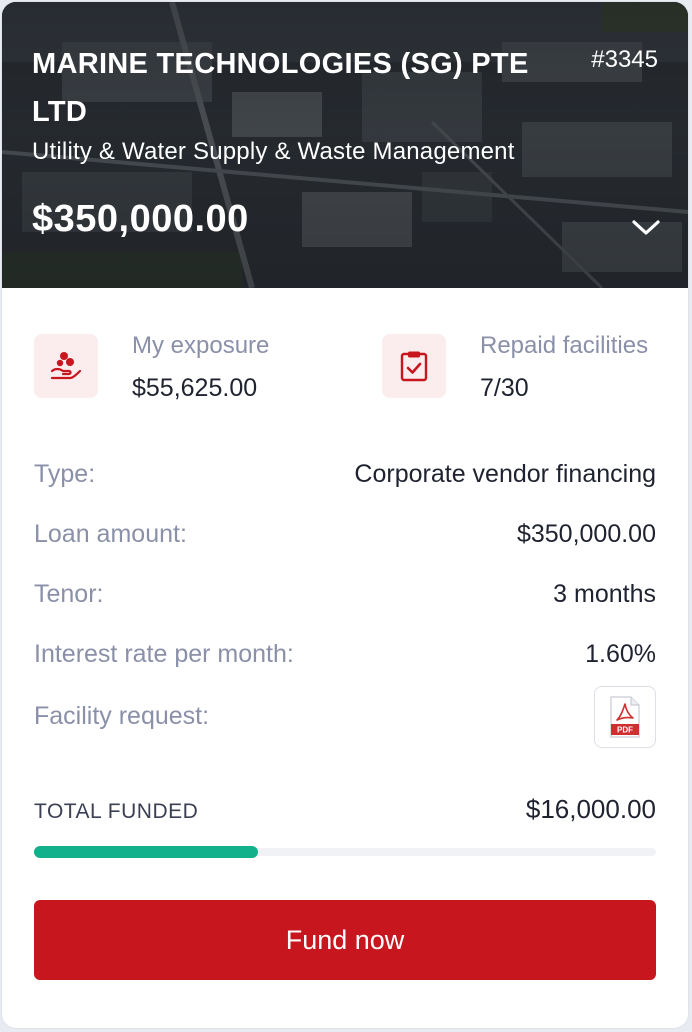  What do you see at coordinates (345, 594) in the screenshot?
I see `detail-row-tenor: Tenor: 3 months` at bounding box center [345, 594].